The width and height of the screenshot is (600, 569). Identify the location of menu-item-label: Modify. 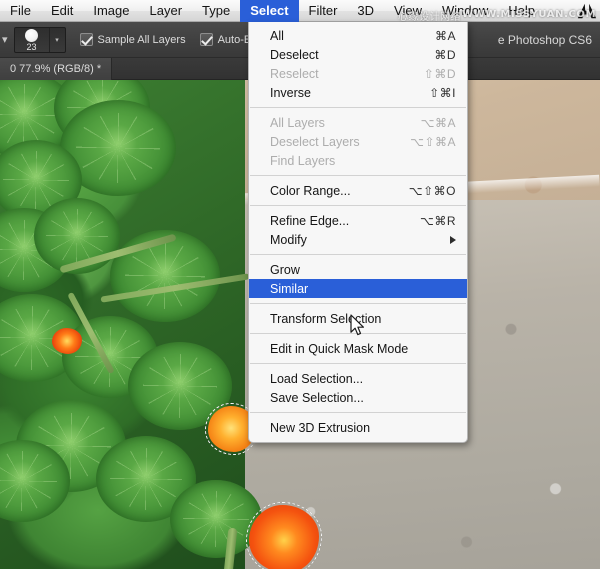
(288, 239).